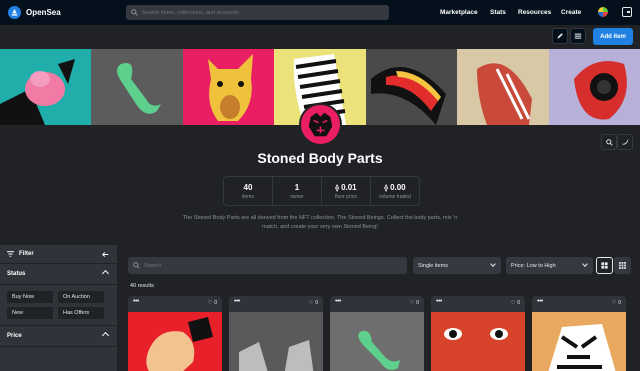 The height and width of the screenshot is (371, 640). What do you see at coordinates (81, 313) in the screenshot?
I see `status-has-offers: Has Offers` at bounding box center [81, 313].